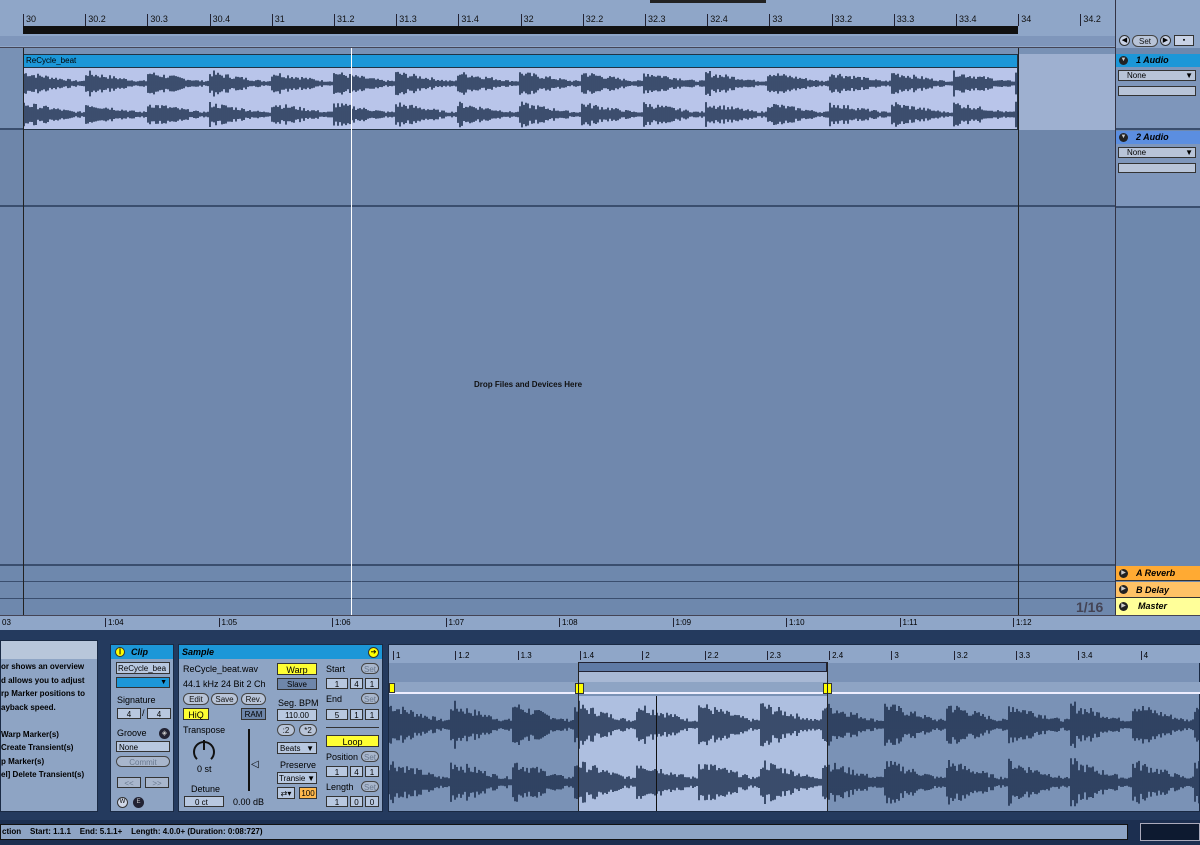 The image size is (1200, 845). What do you see at coordinates (29, 20) in the screenshot?
I see `ruler-tick: 30` at bounding box center [29, 20].